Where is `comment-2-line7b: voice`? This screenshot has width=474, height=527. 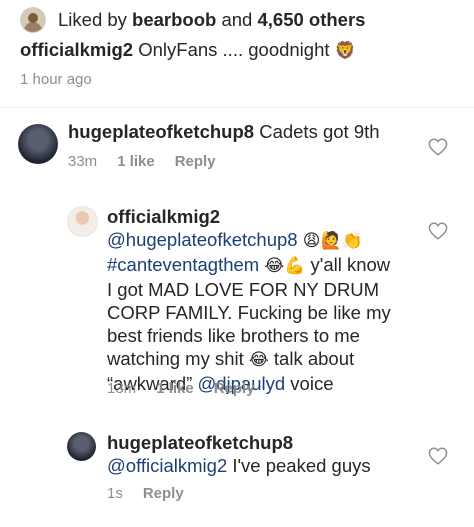 comment-2-line7b: voice is located at coordinates (309, 383).